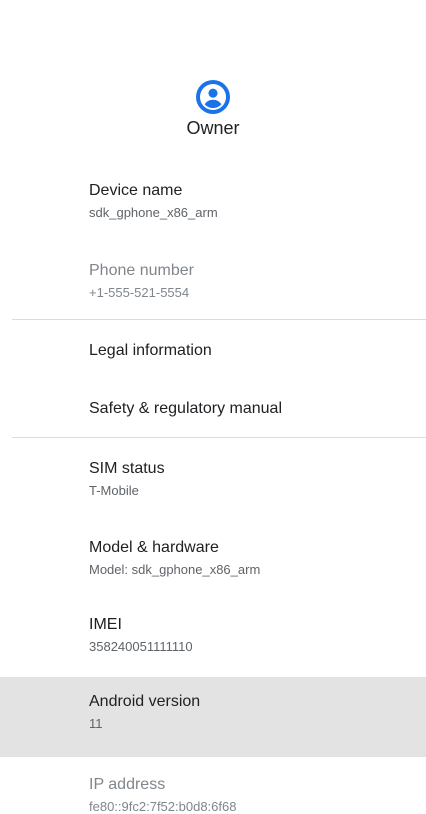 This screenshot has height=814, width=426. Describe the element at coordinates (114, 490) in the screenshot. I see `sim-status-summary: T-Mobile` at that location.